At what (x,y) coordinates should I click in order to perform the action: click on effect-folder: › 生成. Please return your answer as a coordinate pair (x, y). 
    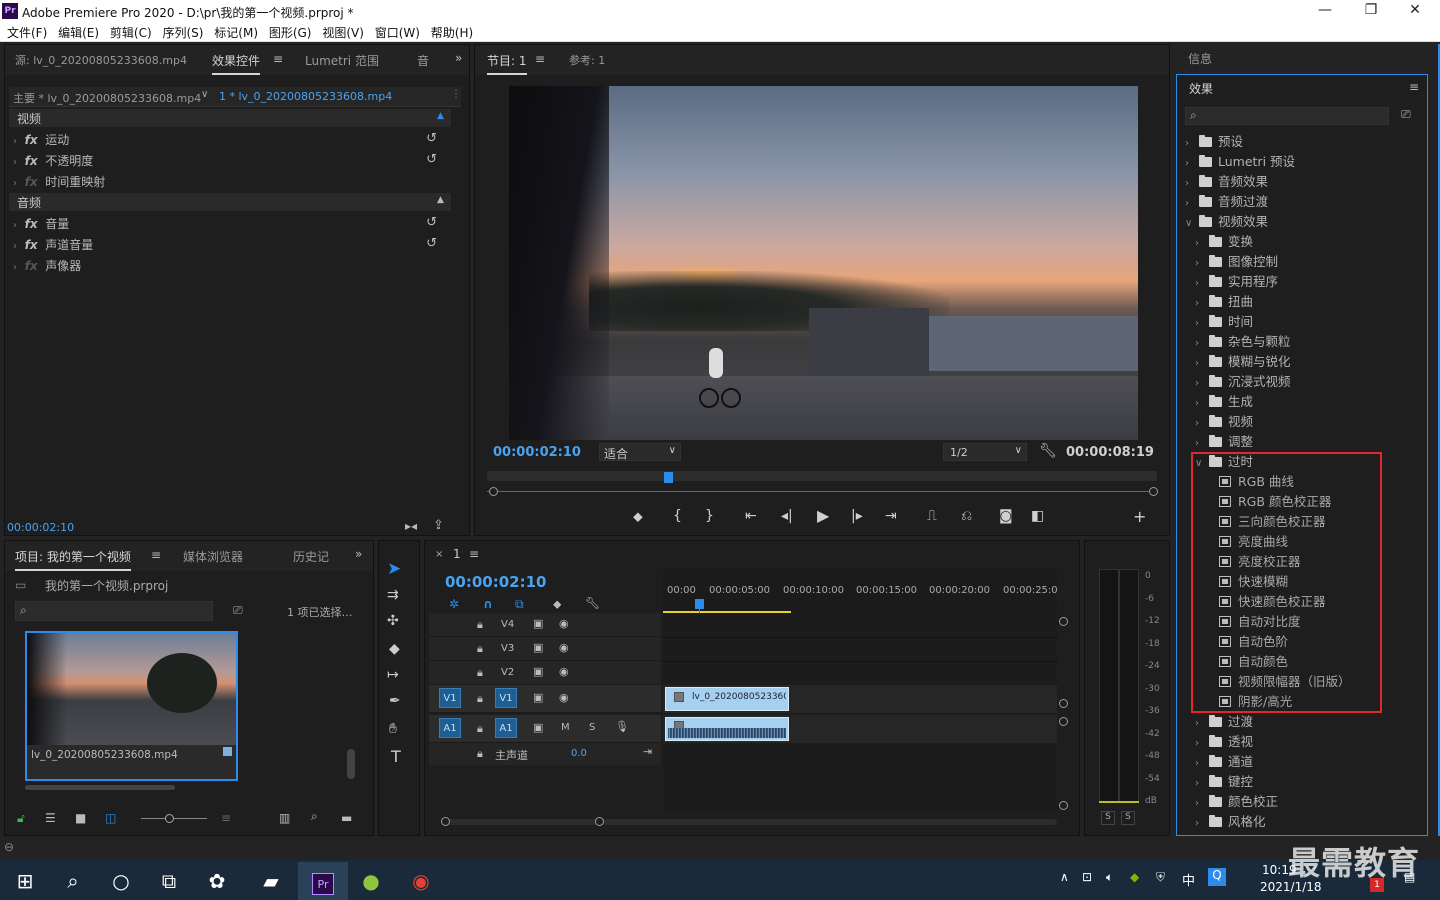
    Looking at the image, I should click on (1224, 401).